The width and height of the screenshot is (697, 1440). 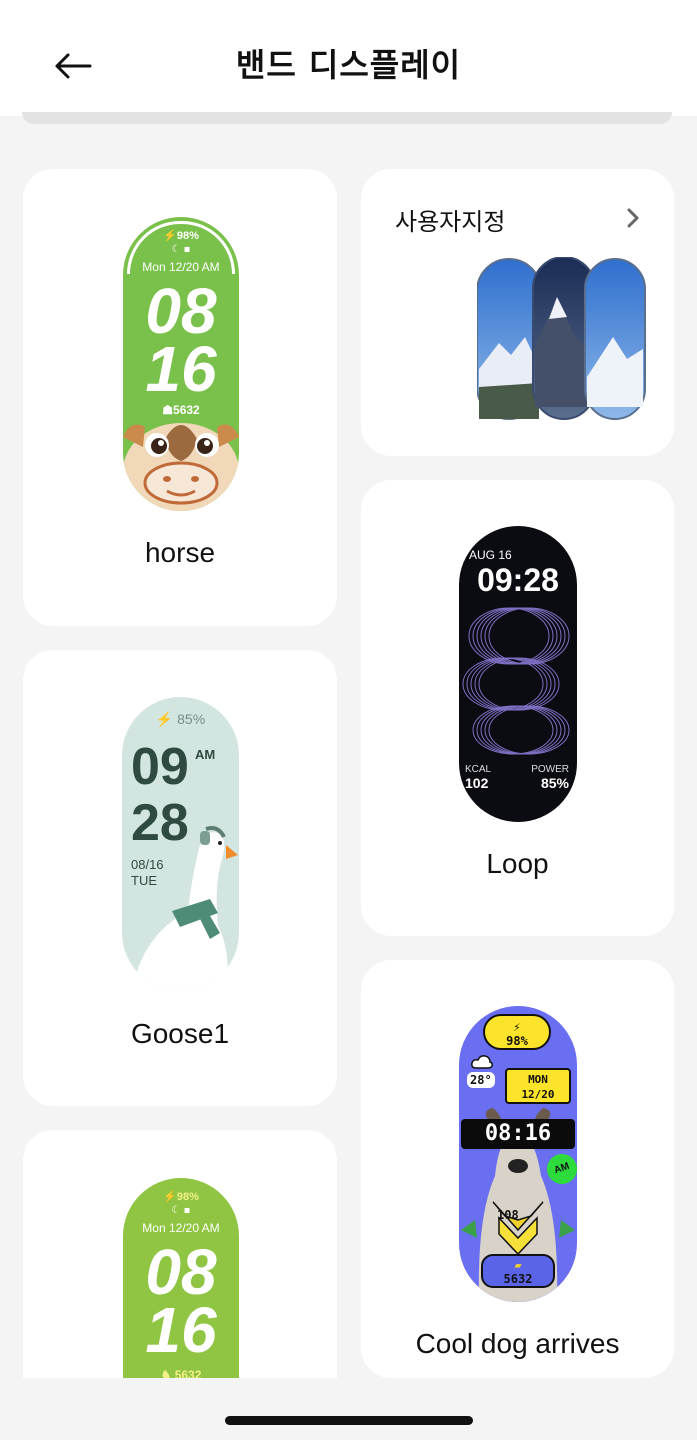 What do you see at coordinates (347, 118) in the screenshot?
I see `scroll-edge` at bounding box center [347, 118].